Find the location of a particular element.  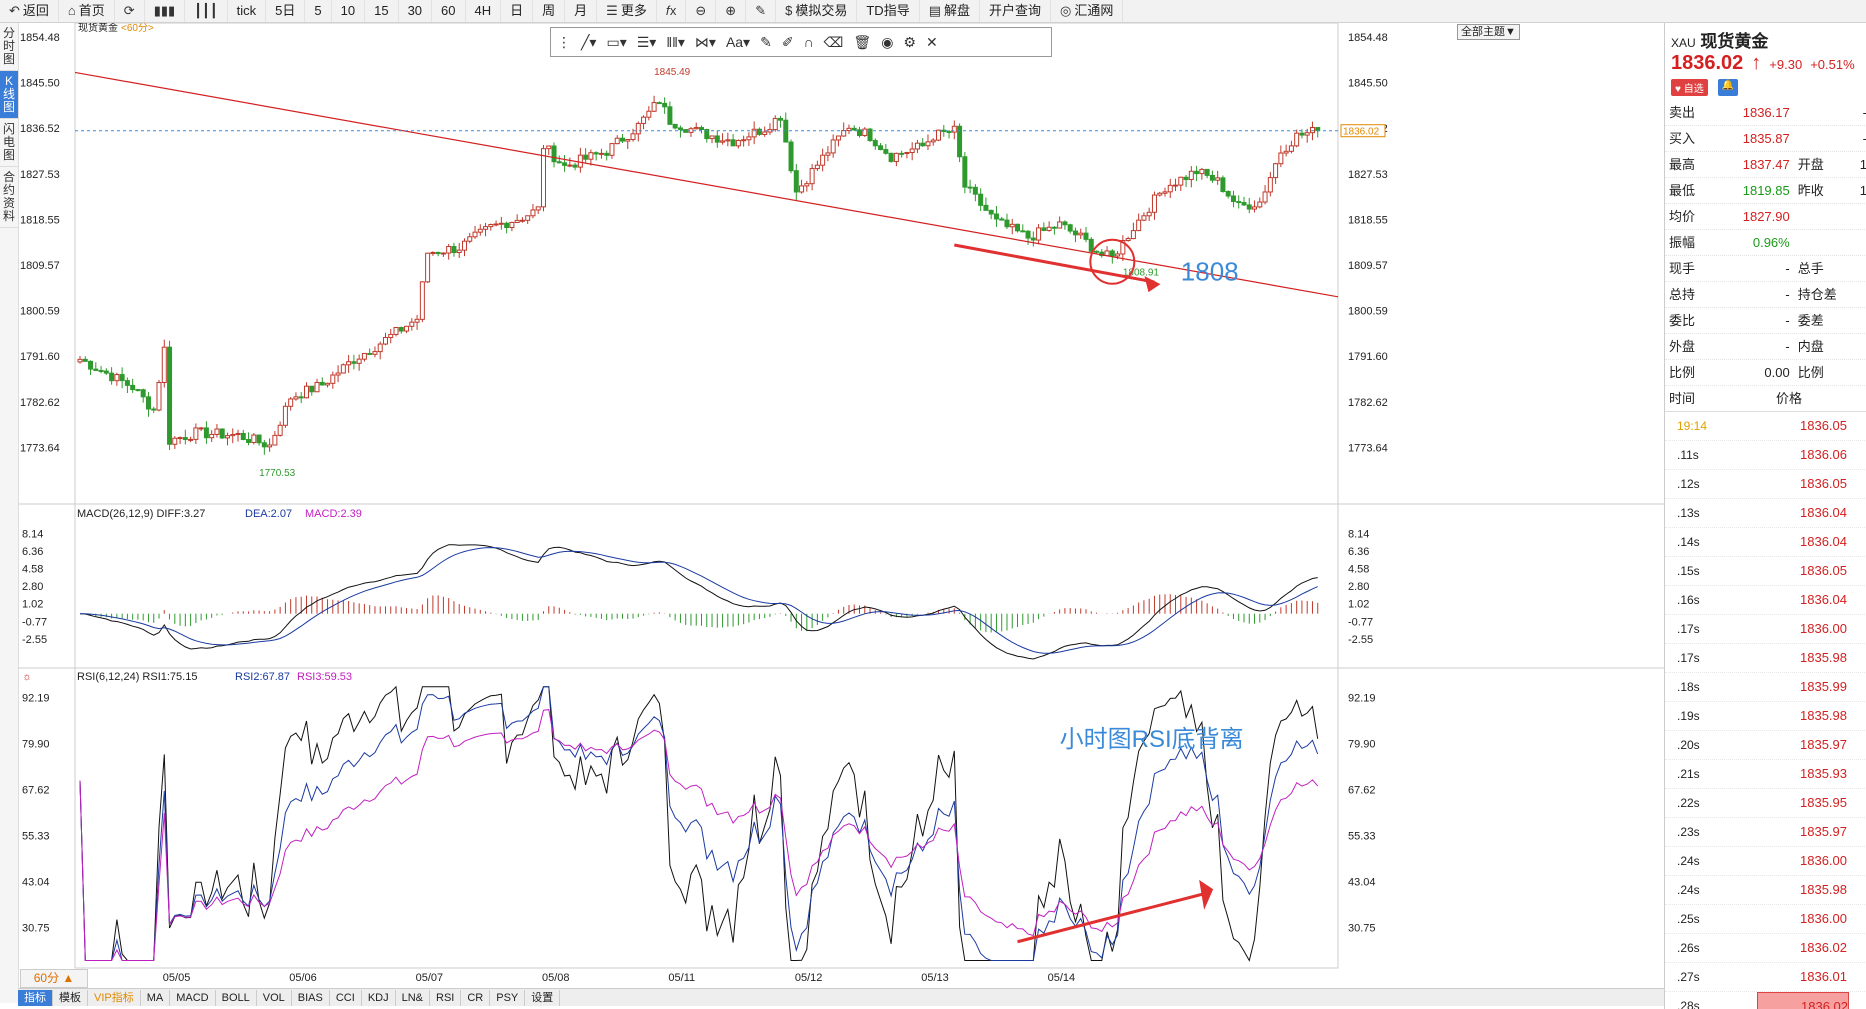

text-tool-icon: Aa▾ is located at coordinates (738, 42).